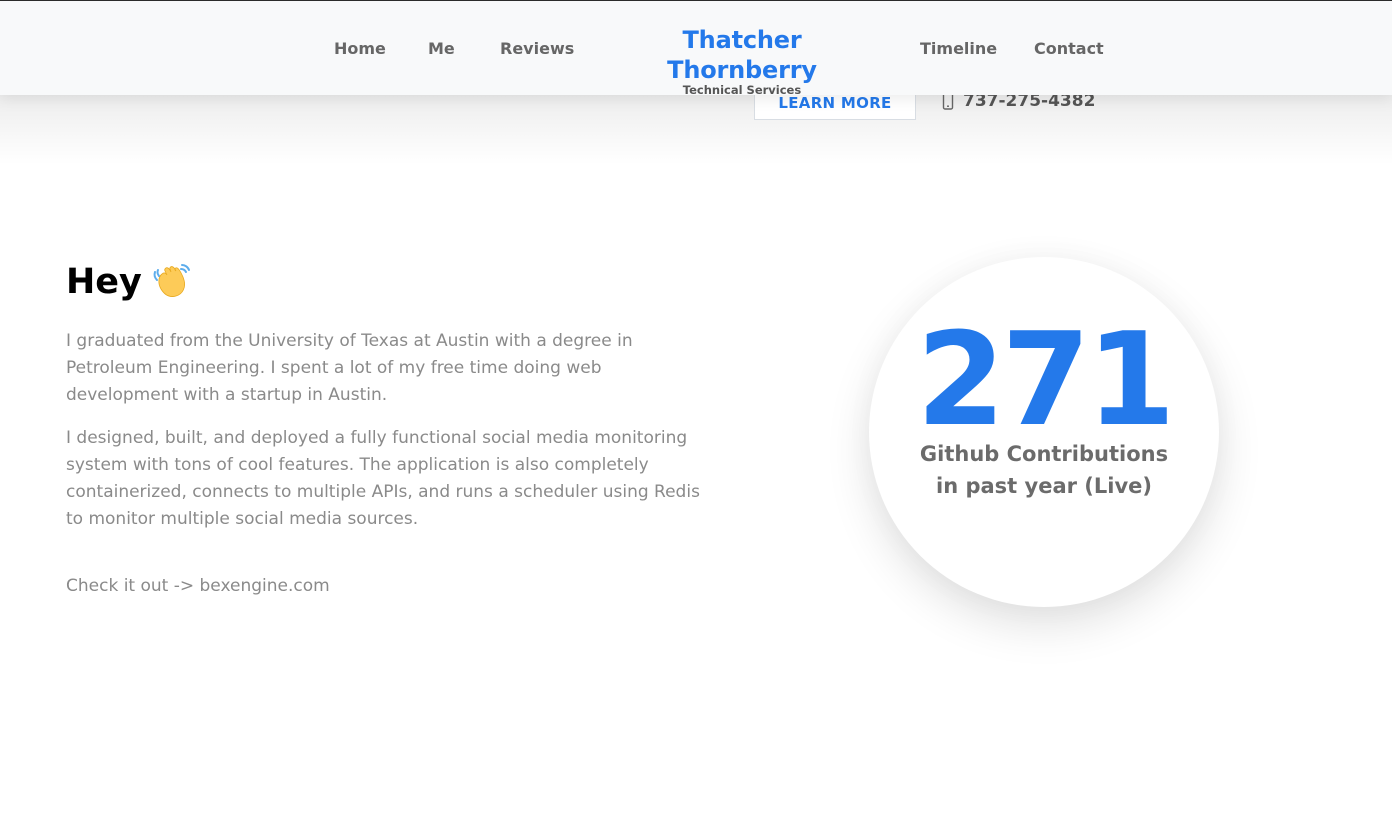 The width and height of the screenshot is (1392, 822). I want to click on nav-reviews: Reviews, so click(537, 48).